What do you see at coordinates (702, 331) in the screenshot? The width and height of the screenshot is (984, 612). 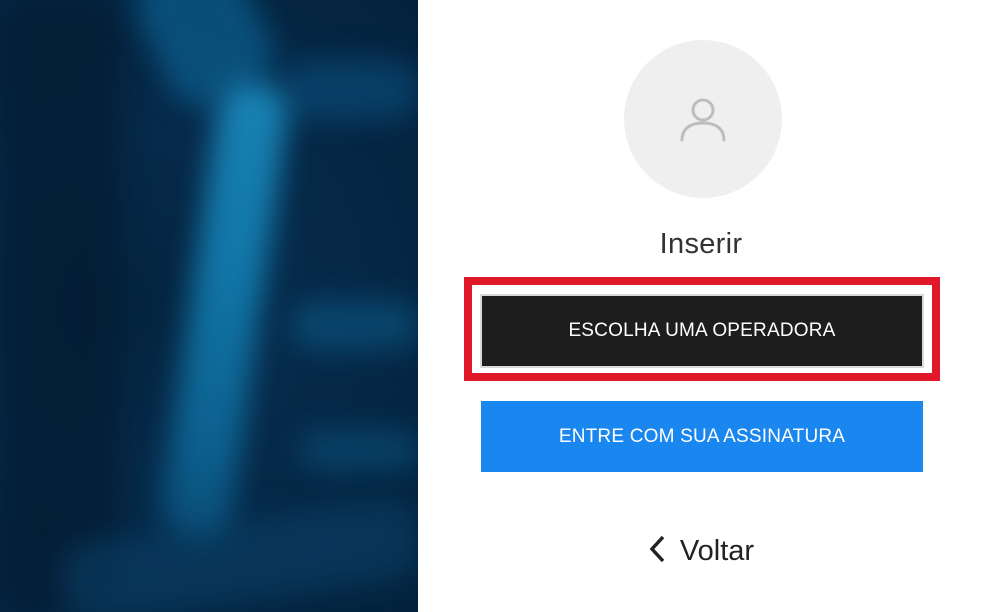 I see `choose-operator-button: ESCOLHA UMA OPERADORA` at bounding box center [702, 331].